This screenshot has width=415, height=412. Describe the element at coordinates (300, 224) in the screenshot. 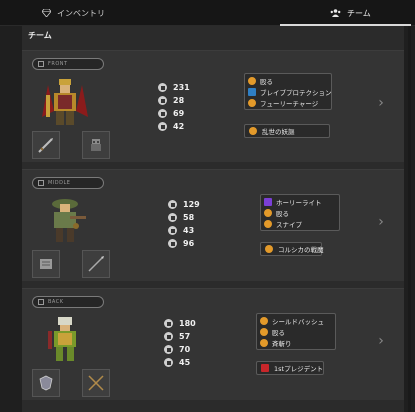

I see `skill-item: スナイプ` at that location.